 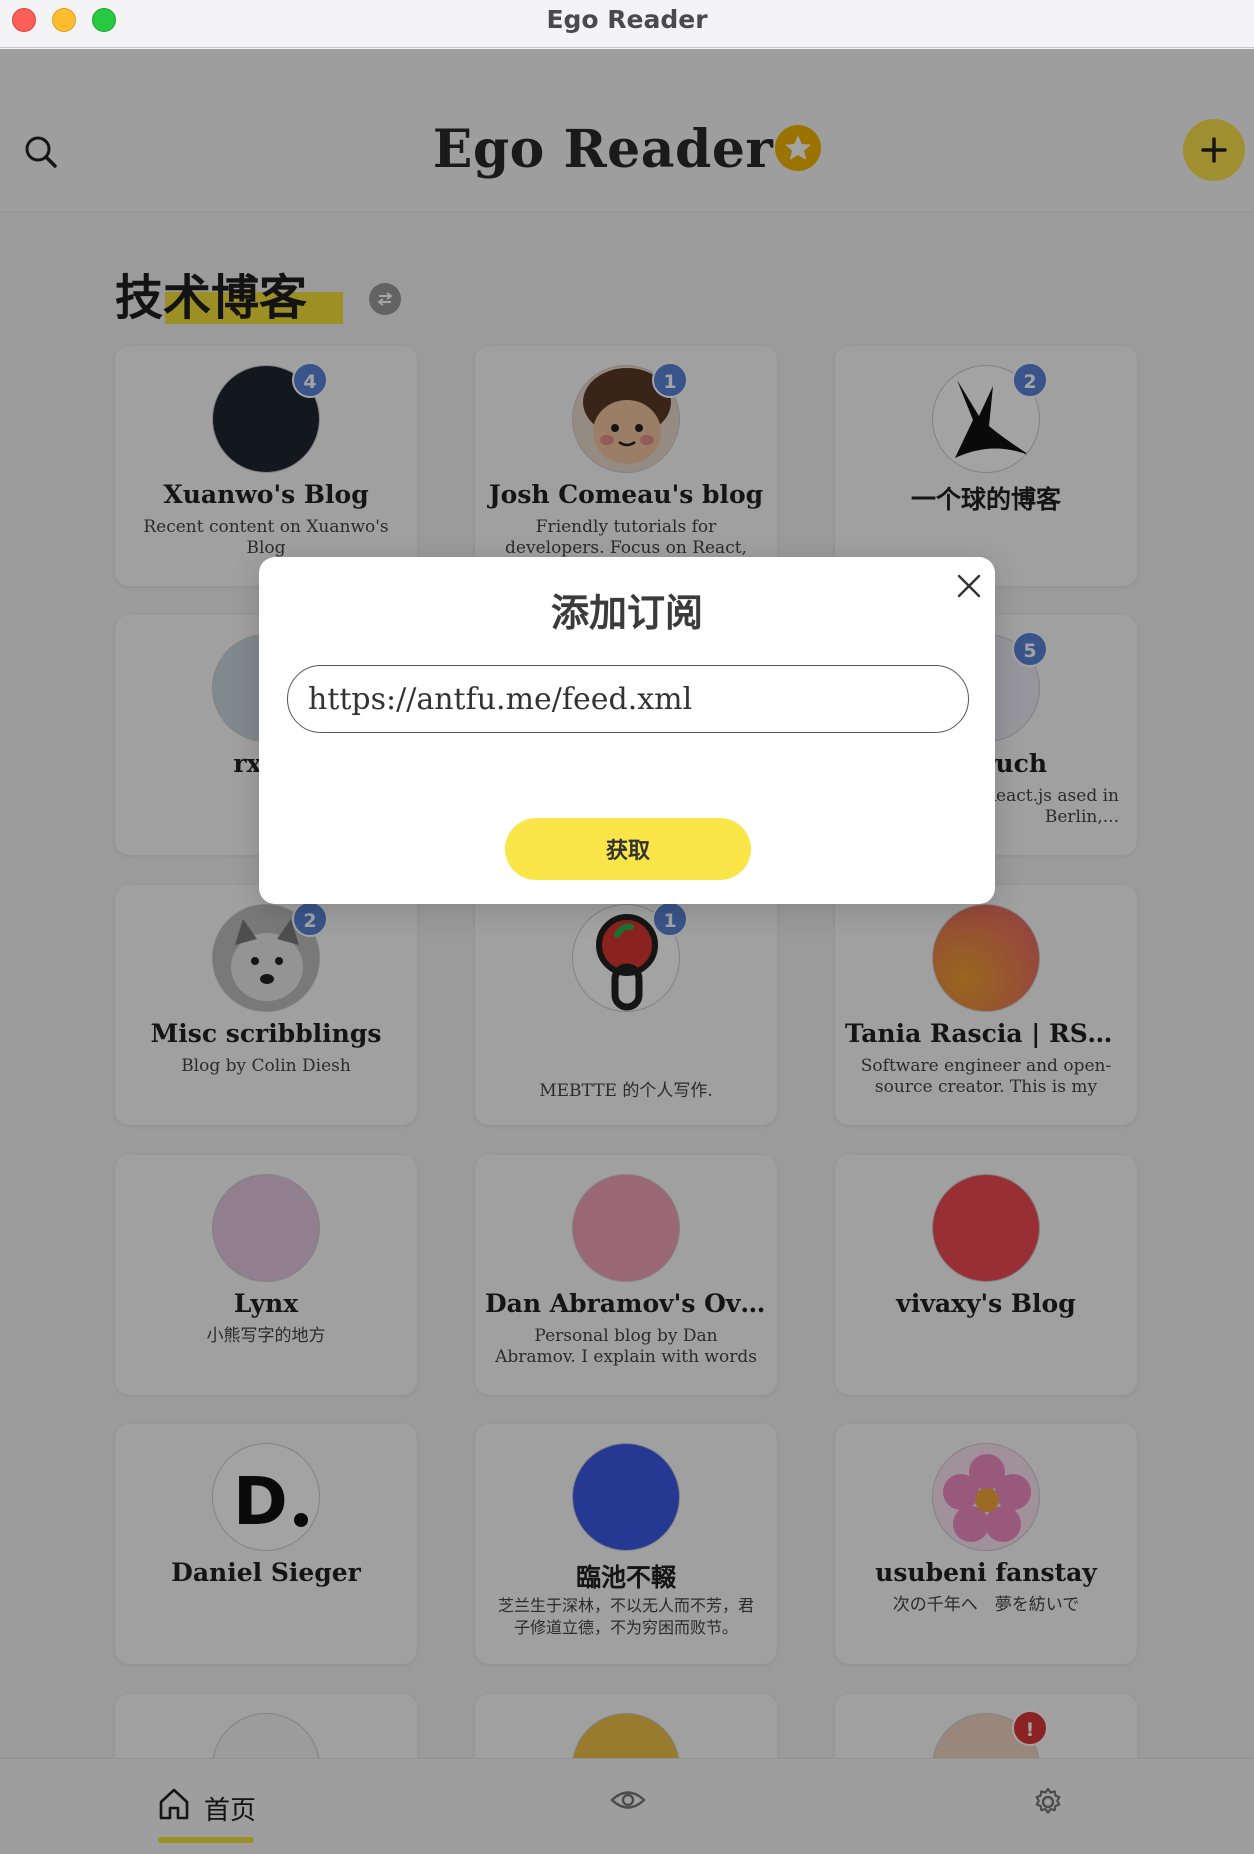 I want to click on close-icon, so click(x=969, y=586).